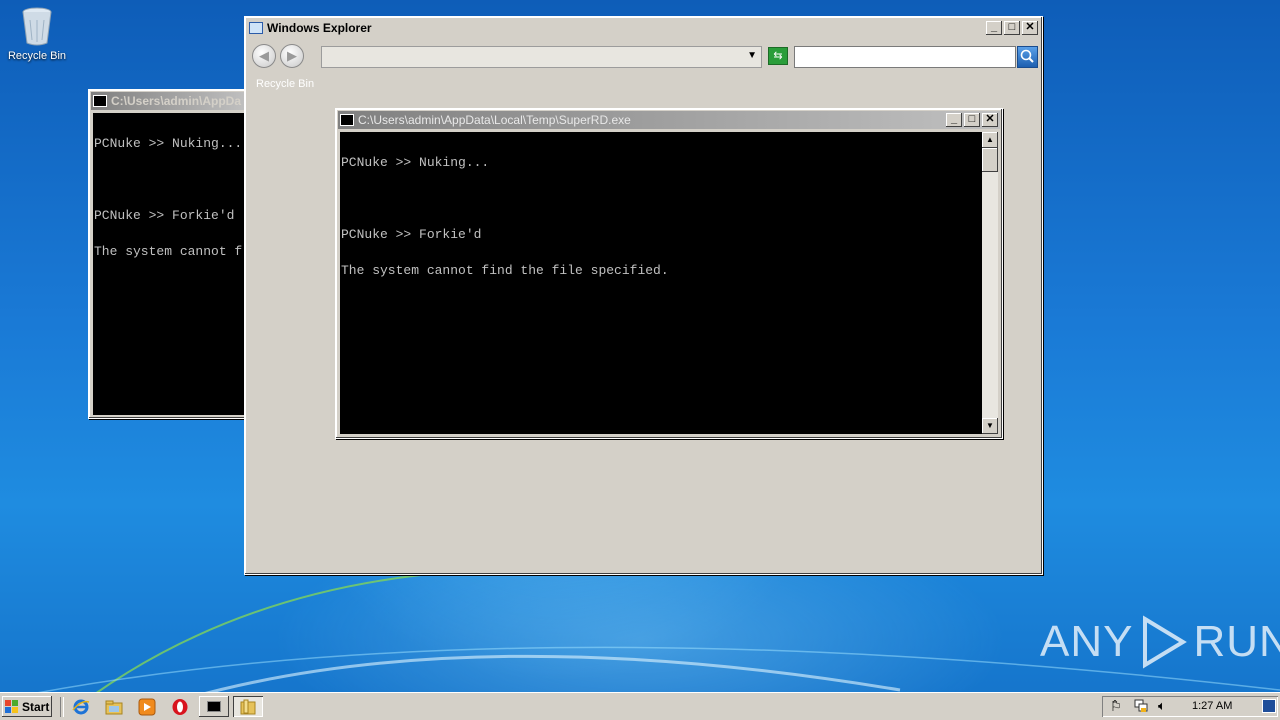  I want to click on refresh-button: ⇆, so click(778, 56).